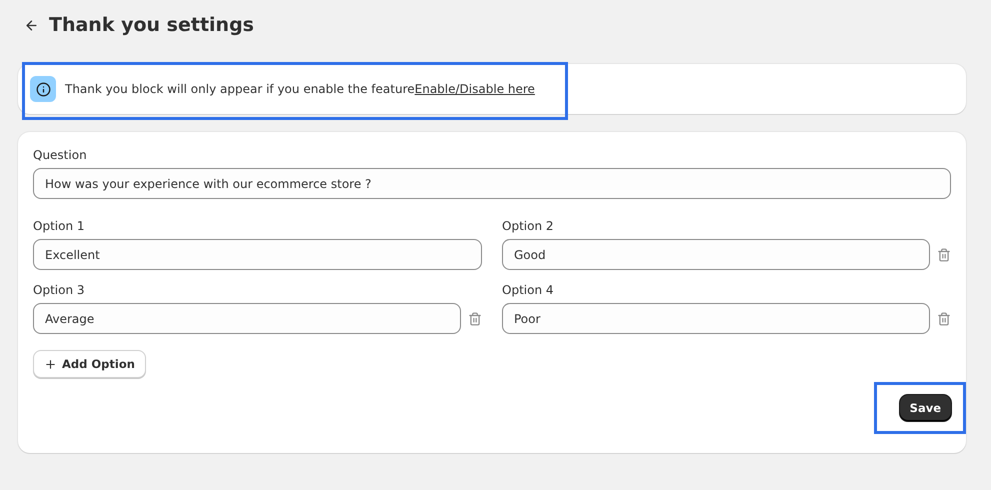 Image resolution: width=991 pixels, height=490 pixels. What do you see at coordinates (240, 89) in the screenshot?
I see `banner-text: Thank you block will only appear if you enable the feature` at bounding box center [240, 89].